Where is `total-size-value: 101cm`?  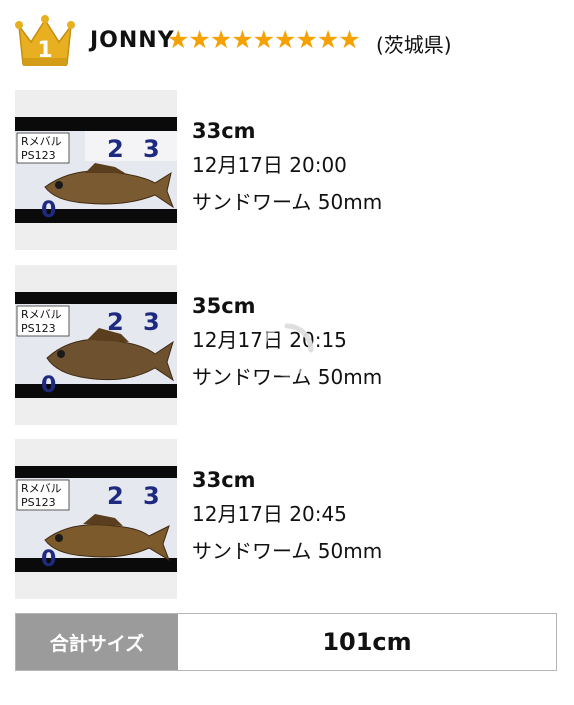
total-size-value: 101cm is located at coordinates (367, 642).